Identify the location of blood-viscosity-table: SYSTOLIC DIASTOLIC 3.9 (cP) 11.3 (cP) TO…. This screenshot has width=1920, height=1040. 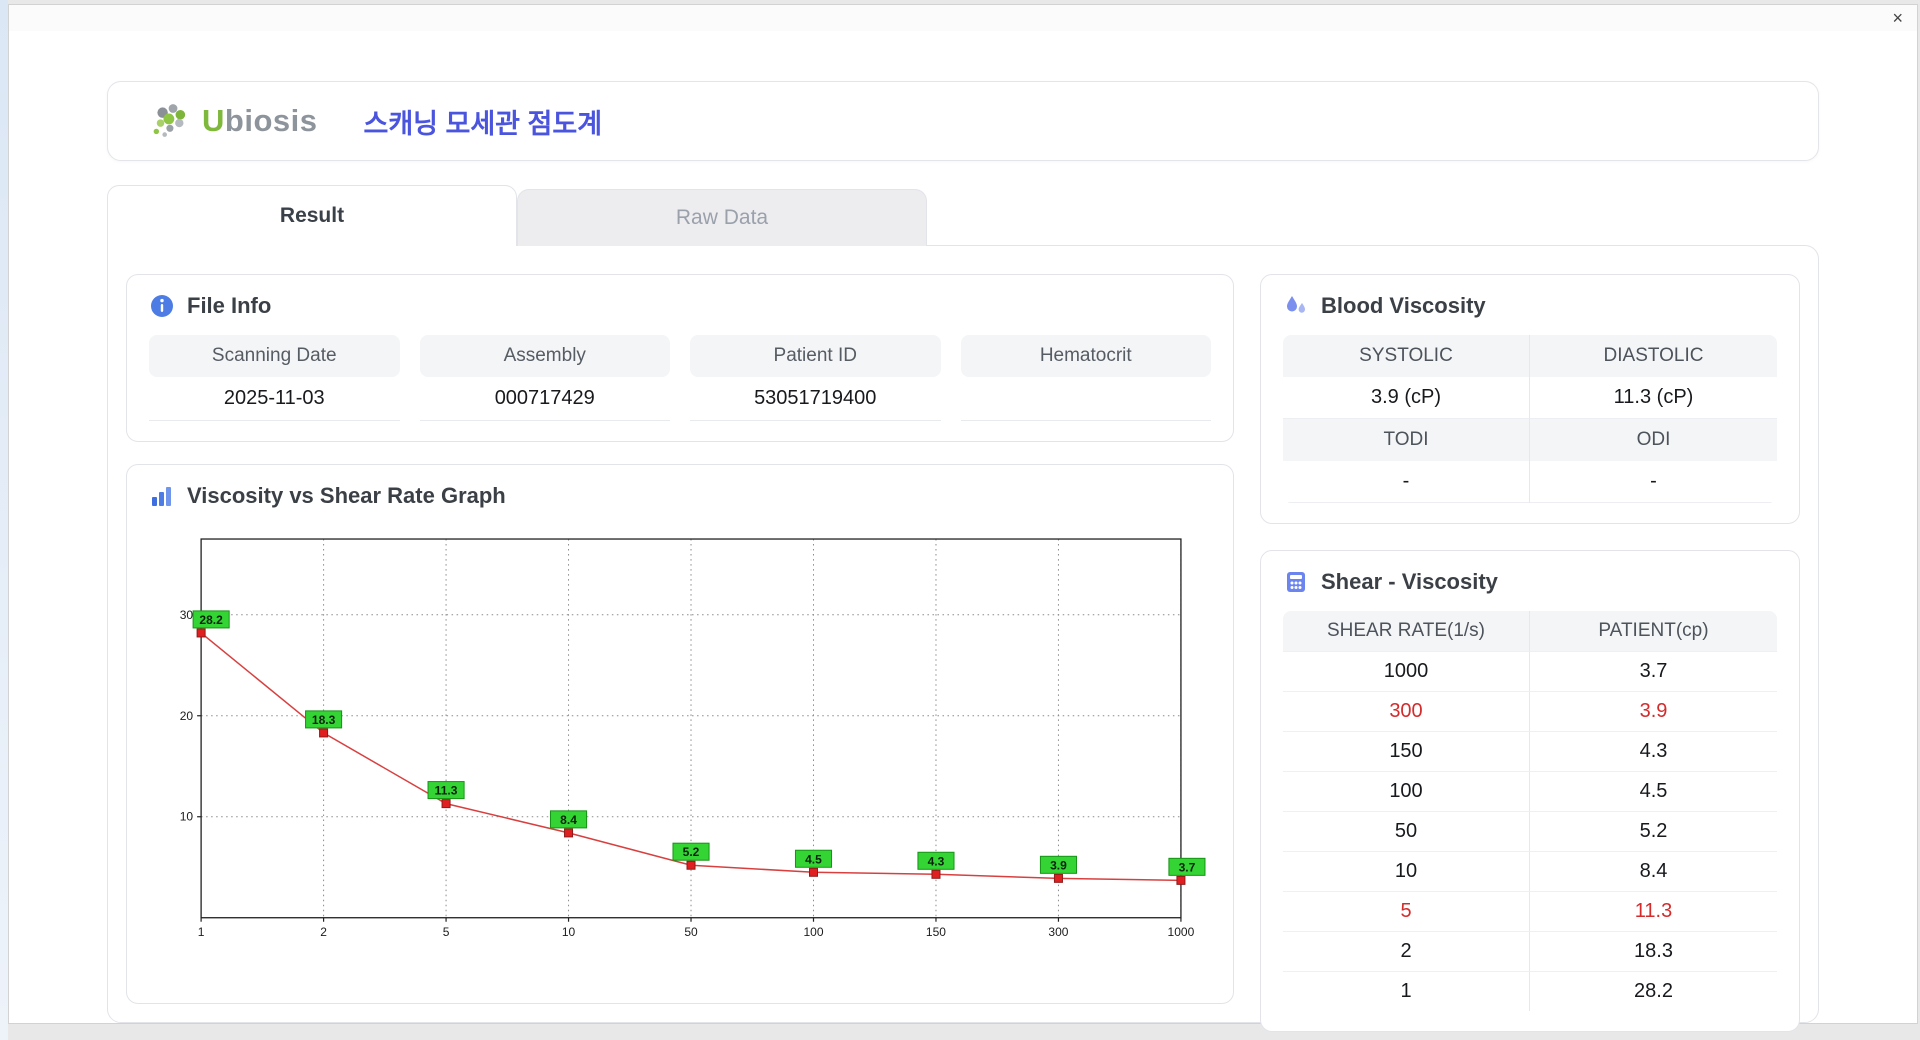
(1530, 419).